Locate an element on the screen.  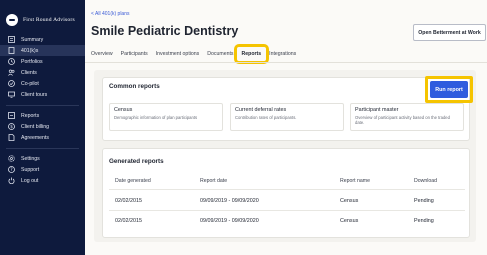
sidebar-item-reports: Reports is located at coordinates (42, 115).